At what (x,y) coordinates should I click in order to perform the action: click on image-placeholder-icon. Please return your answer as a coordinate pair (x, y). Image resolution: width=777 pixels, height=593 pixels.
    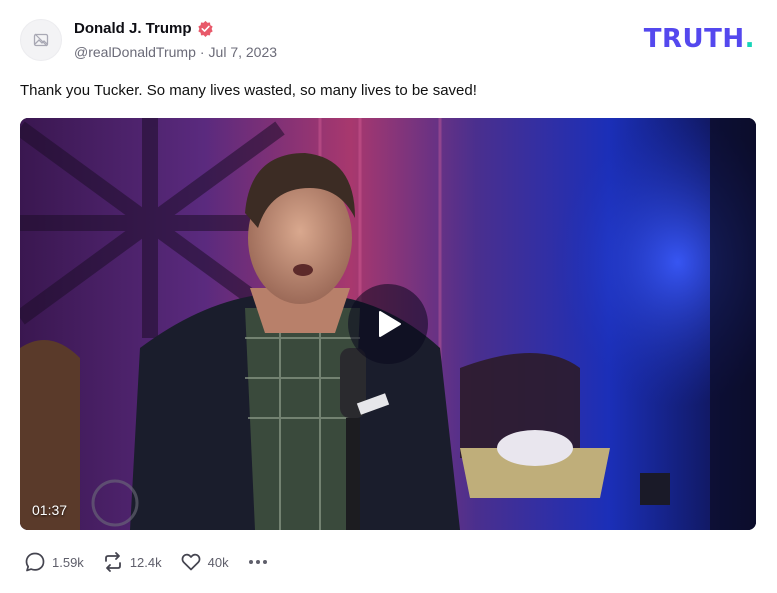
    Looking at the image, I should click on (41, 40).